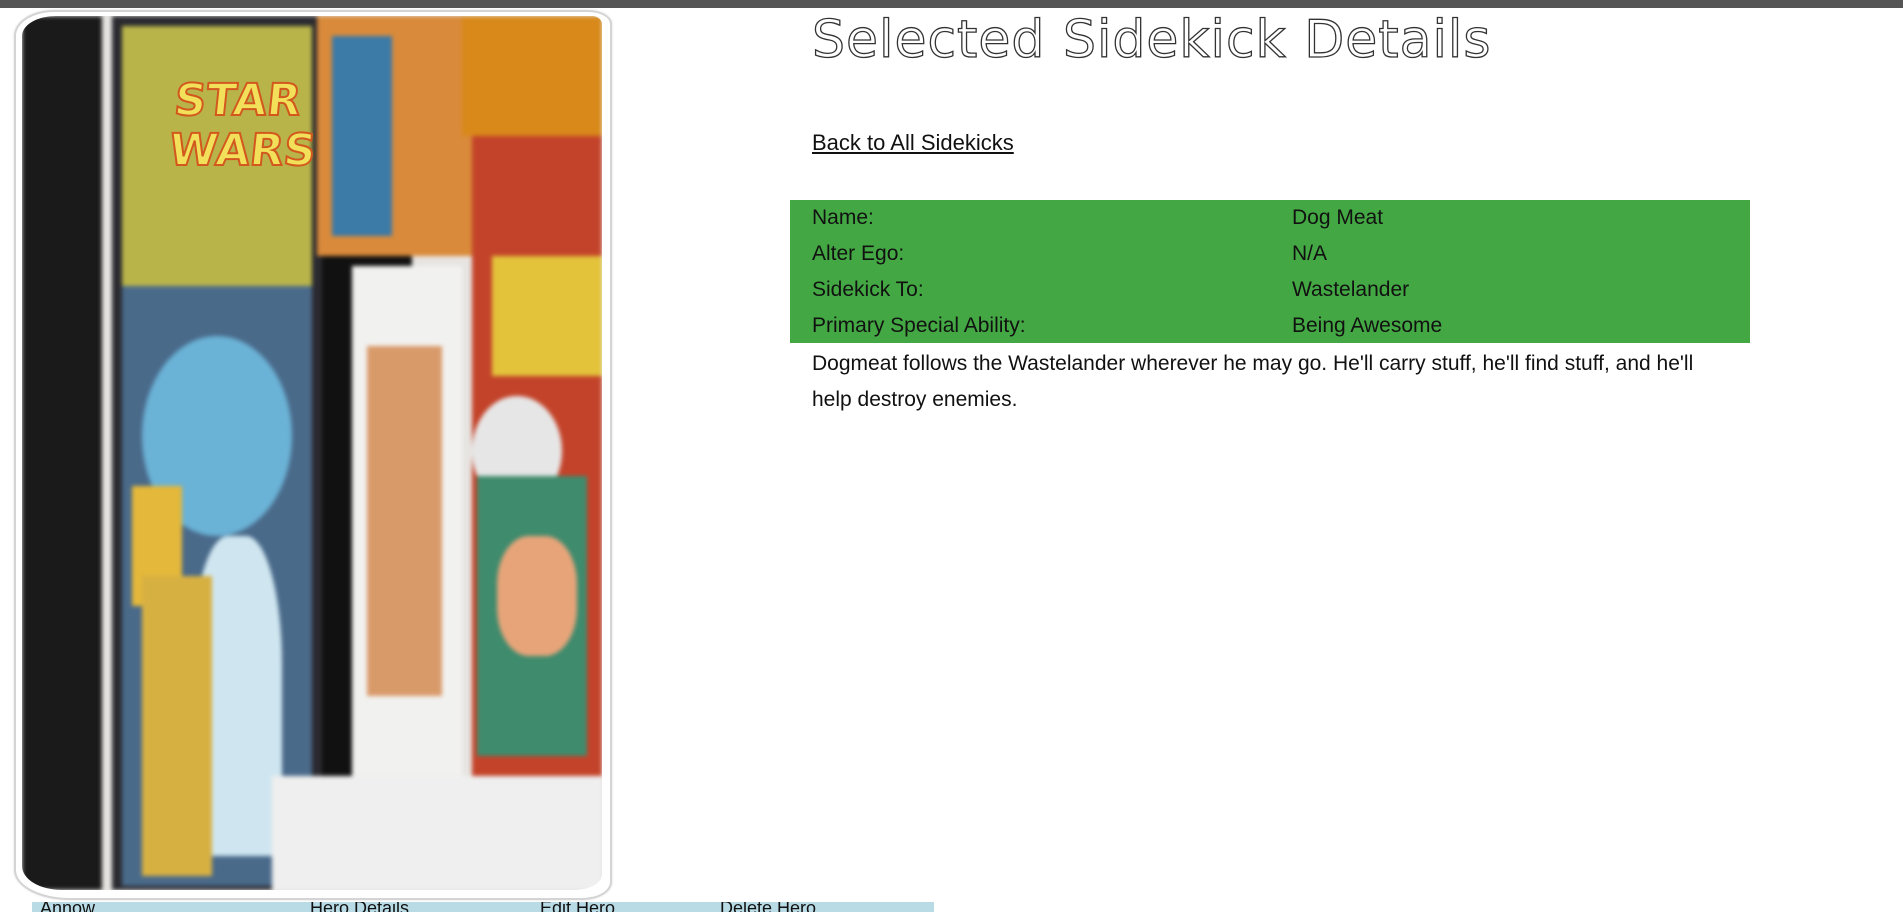  Describe the element at coordinates (919, 325) in the screenshot. I see `detail-label: Primary Special Ability:` at that location.